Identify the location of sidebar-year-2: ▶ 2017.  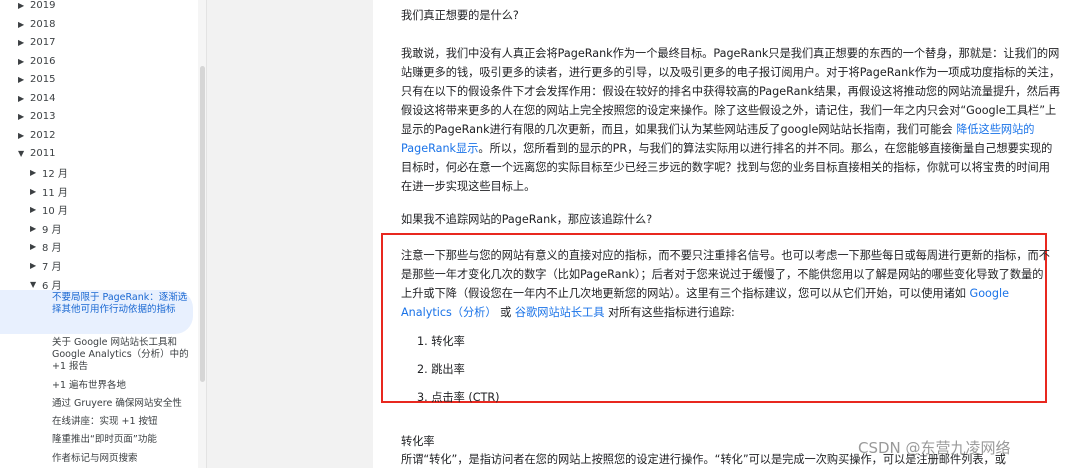
(36, 42).